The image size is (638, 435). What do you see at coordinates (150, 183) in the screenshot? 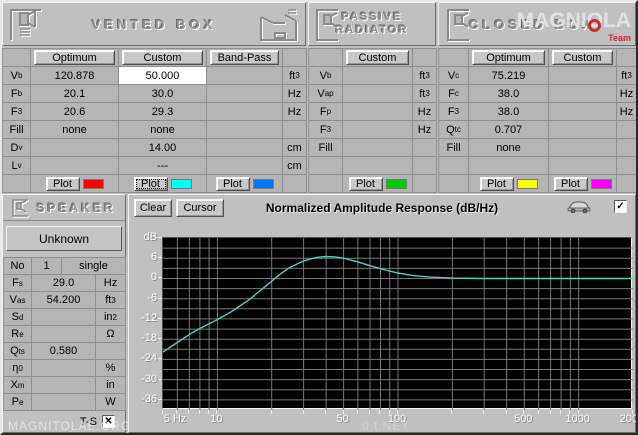
I see `vented-custom-plot-button: Plot` at bounding box center [150, 183].